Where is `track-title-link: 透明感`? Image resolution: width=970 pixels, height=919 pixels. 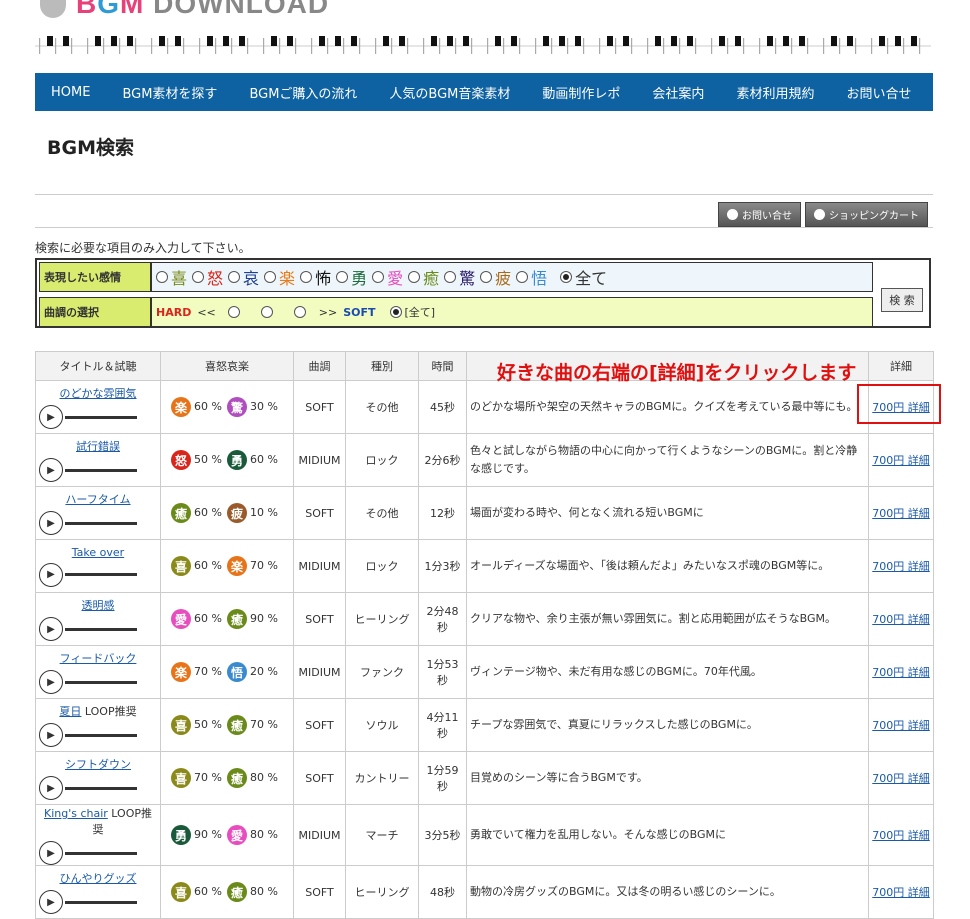 track-title-link: 透明感 is located at coordinates (98, 605).